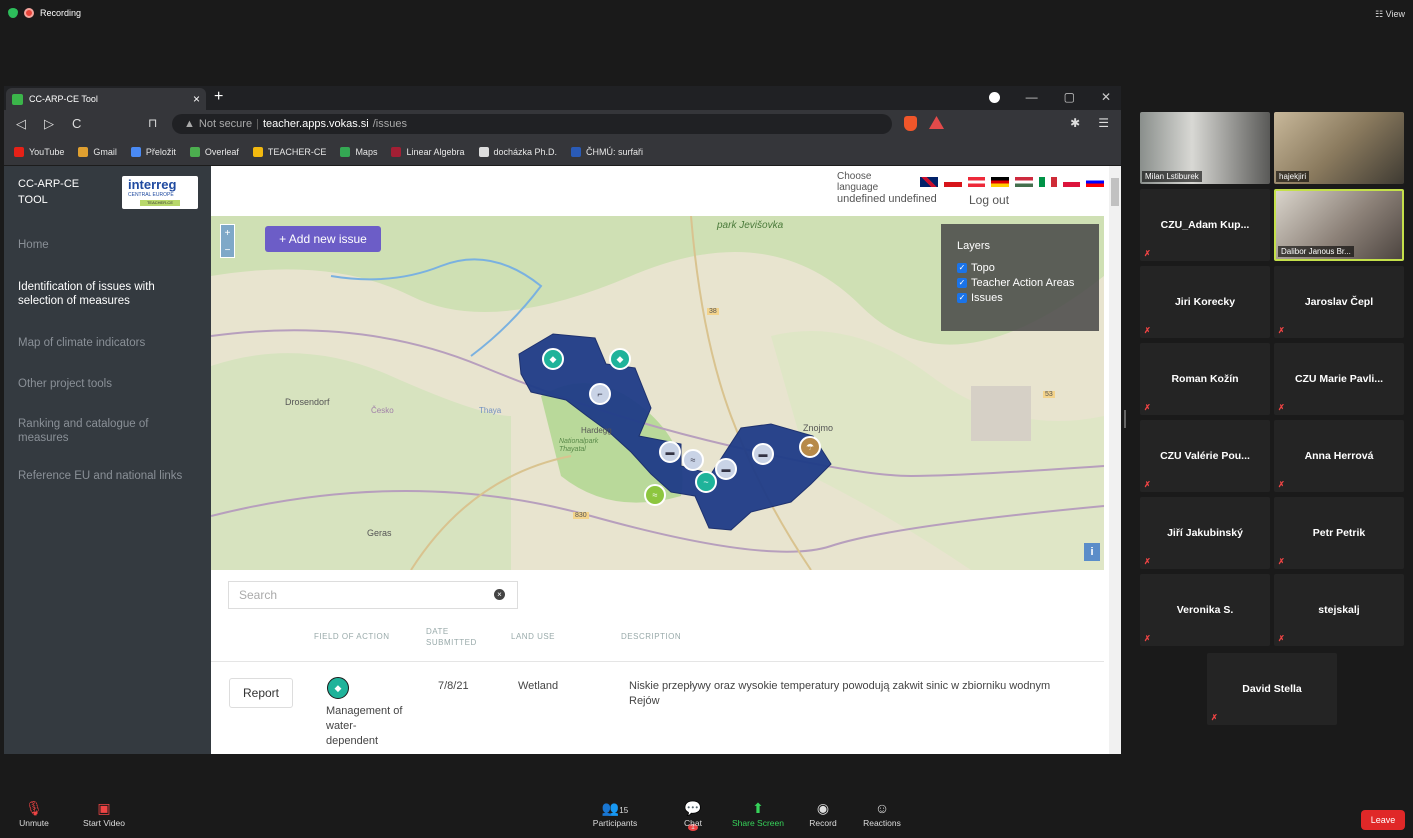 The height and width of the screenshot is (838, 1413). Describe the element at coordinates (1075, 123) in the screenshot. I see `extensions-icon: ✱` at that location.